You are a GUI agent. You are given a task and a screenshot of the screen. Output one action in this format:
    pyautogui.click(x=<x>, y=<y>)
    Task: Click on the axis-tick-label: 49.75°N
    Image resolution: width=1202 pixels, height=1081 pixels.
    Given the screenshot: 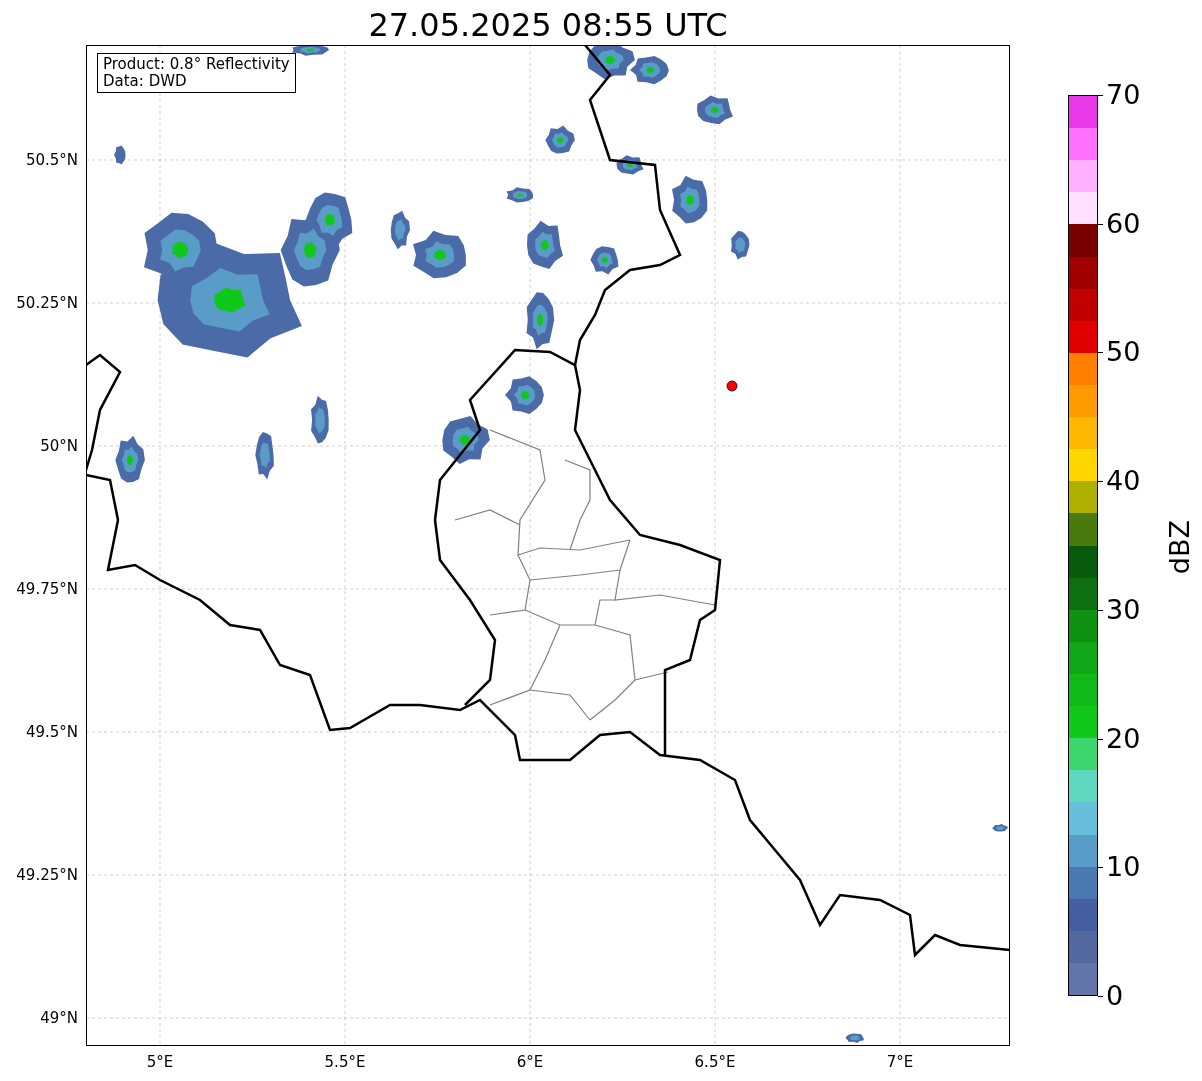 What is the action you would take?
    pyautogui.click(x=47, y=589)
    